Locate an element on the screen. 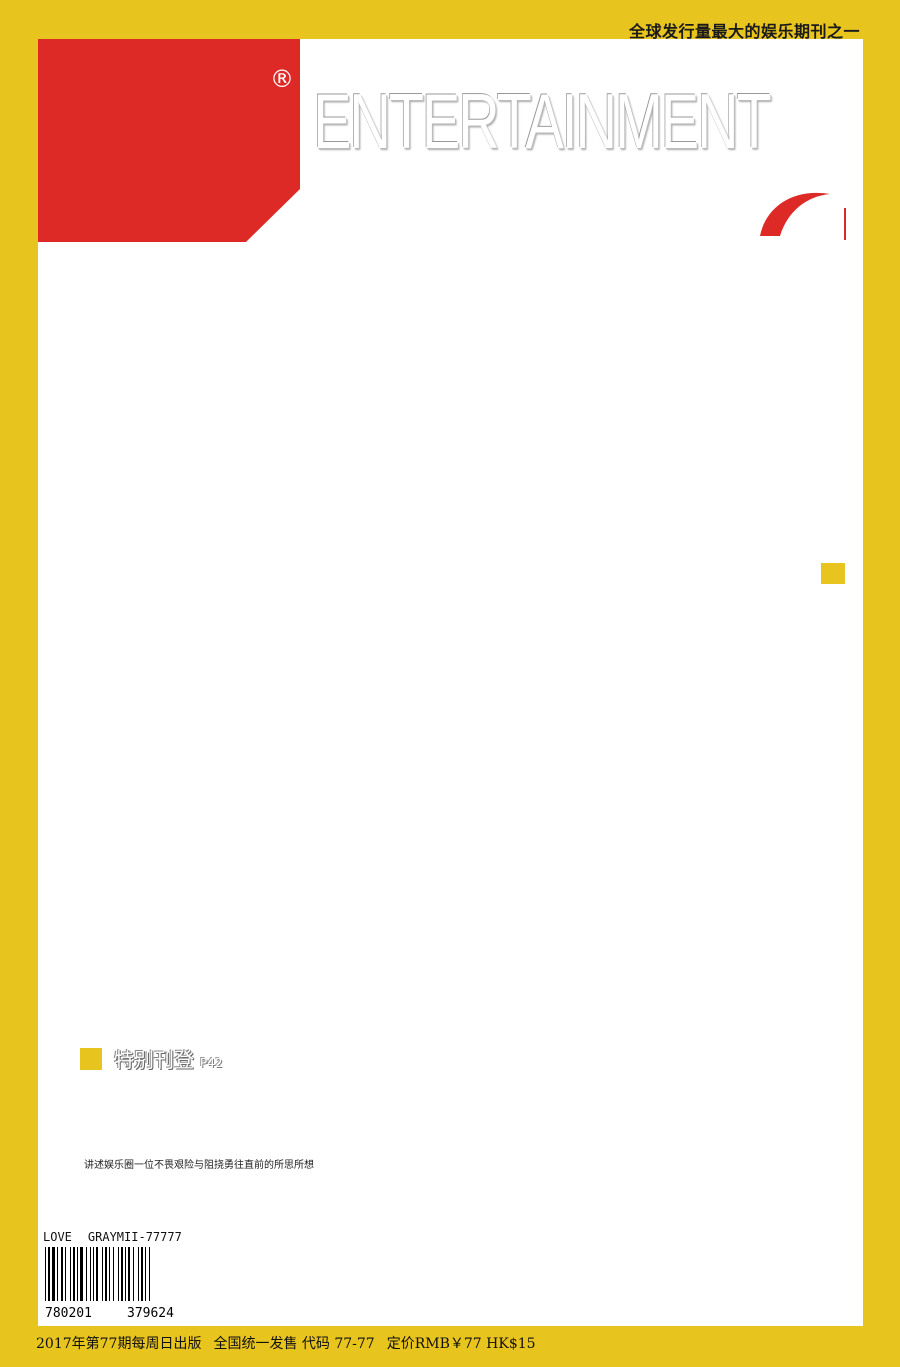  barcode-image: 780201 379624 is located at coordinates (109, 1283).